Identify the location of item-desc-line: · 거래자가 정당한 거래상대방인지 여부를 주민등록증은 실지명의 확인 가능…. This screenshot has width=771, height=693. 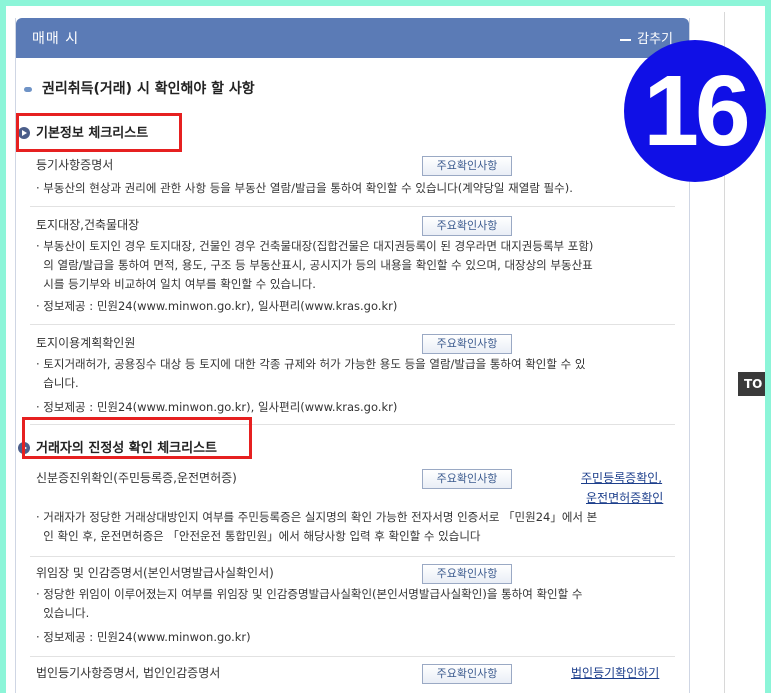
(317, 517).